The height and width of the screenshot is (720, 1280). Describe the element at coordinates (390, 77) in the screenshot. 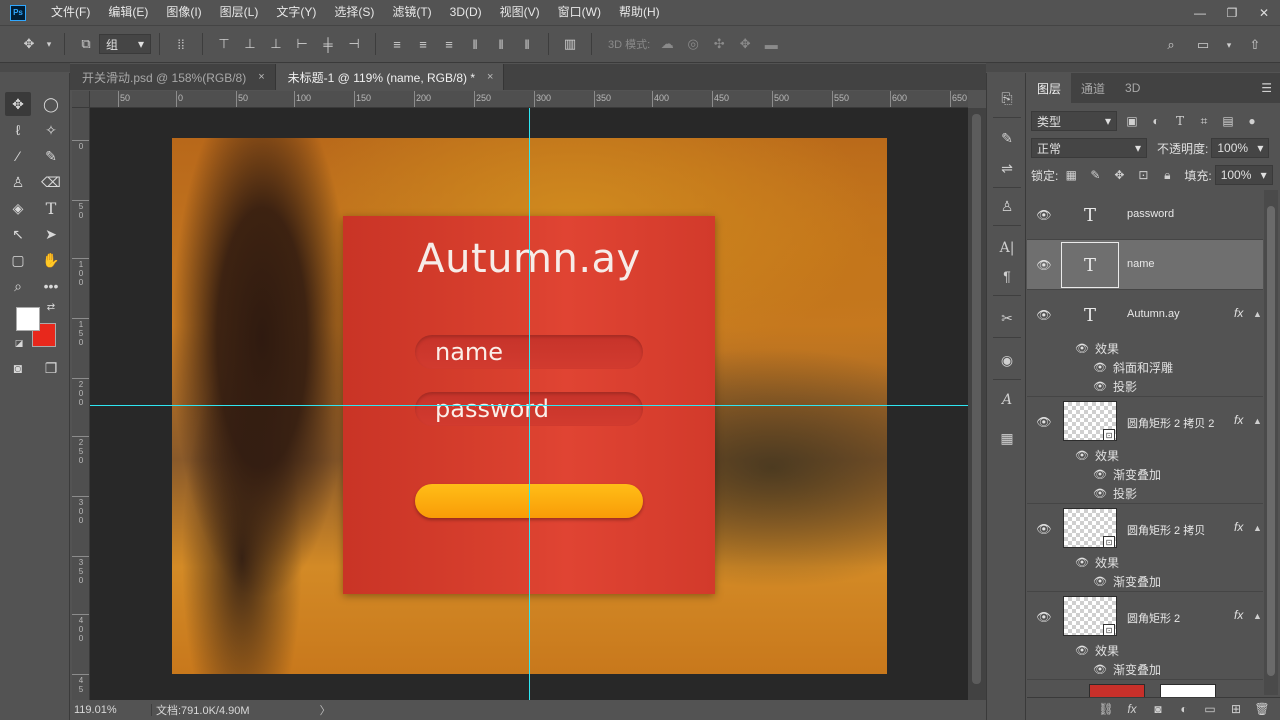

I see `tab-untitled-1: 未标题-1 @ 119% (name, RGB/8) * ×` at that location.